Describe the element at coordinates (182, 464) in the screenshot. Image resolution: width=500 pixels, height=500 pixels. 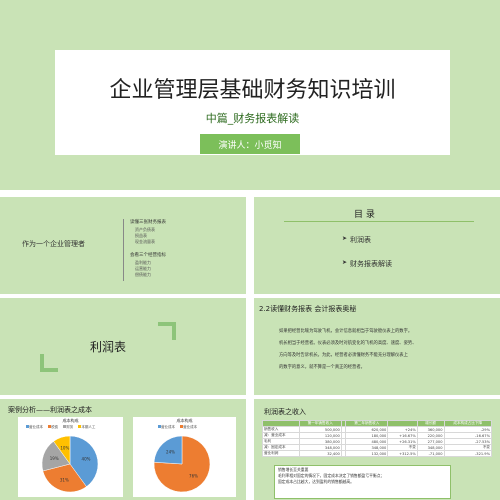
I see `pie2-chart: 76% 24%` at that location.